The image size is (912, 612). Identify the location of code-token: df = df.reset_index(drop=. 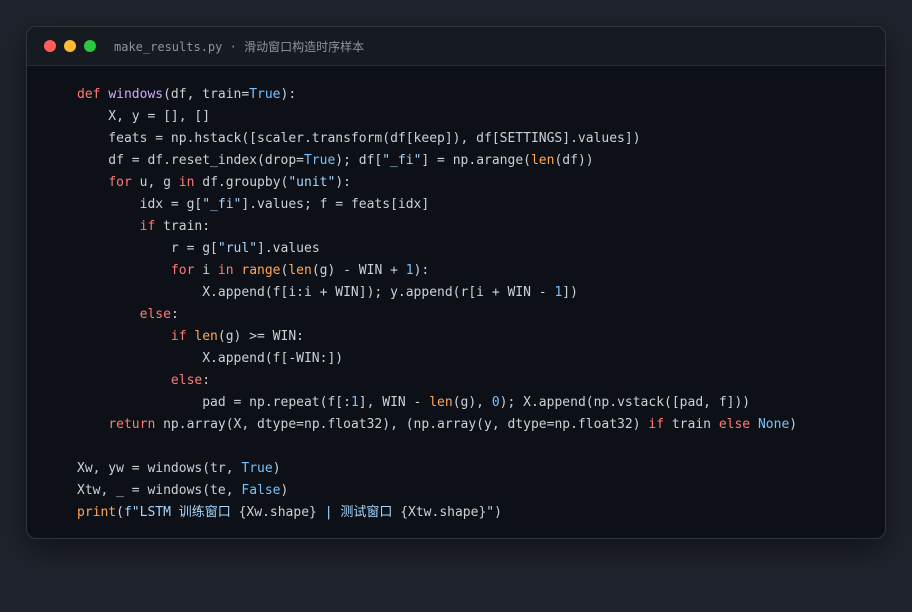
(190, 160).